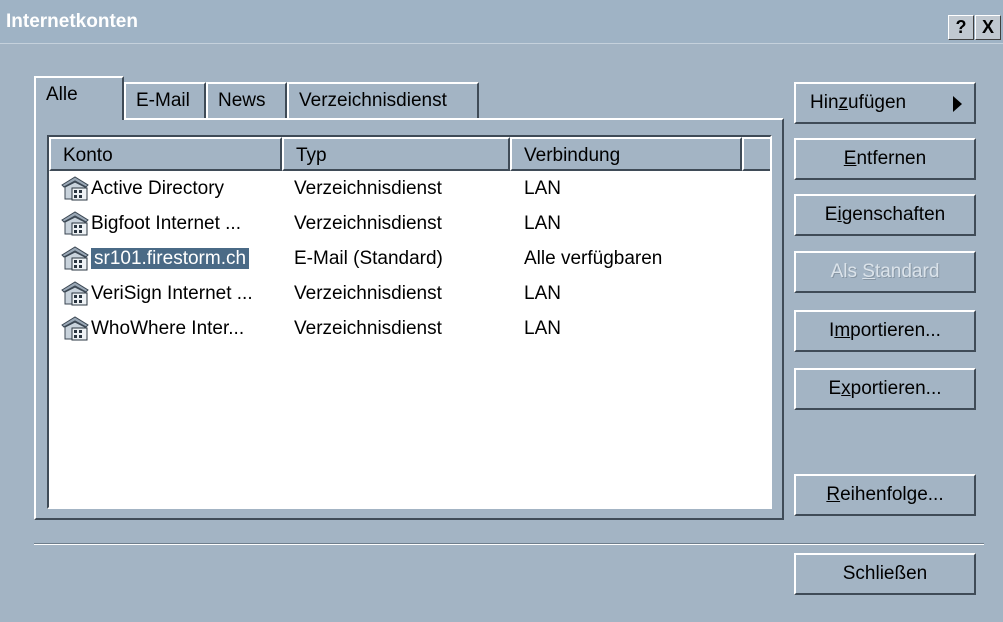  What do you see at coordinates (572, 155) in the screenshot?
I see `column-header-verbindung-label: Verbindung` at bounding box center [572, 155].